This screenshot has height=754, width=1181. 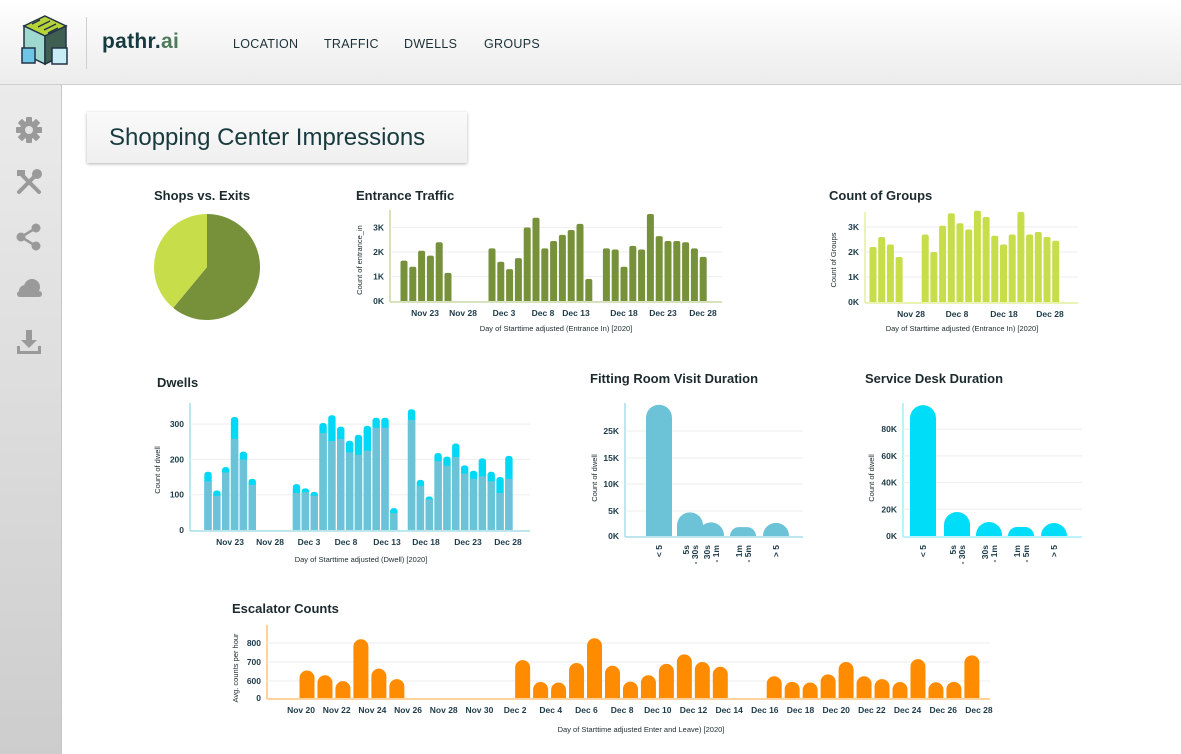 I want to click on tick-line: - 30s, so click(x=695, y=555).